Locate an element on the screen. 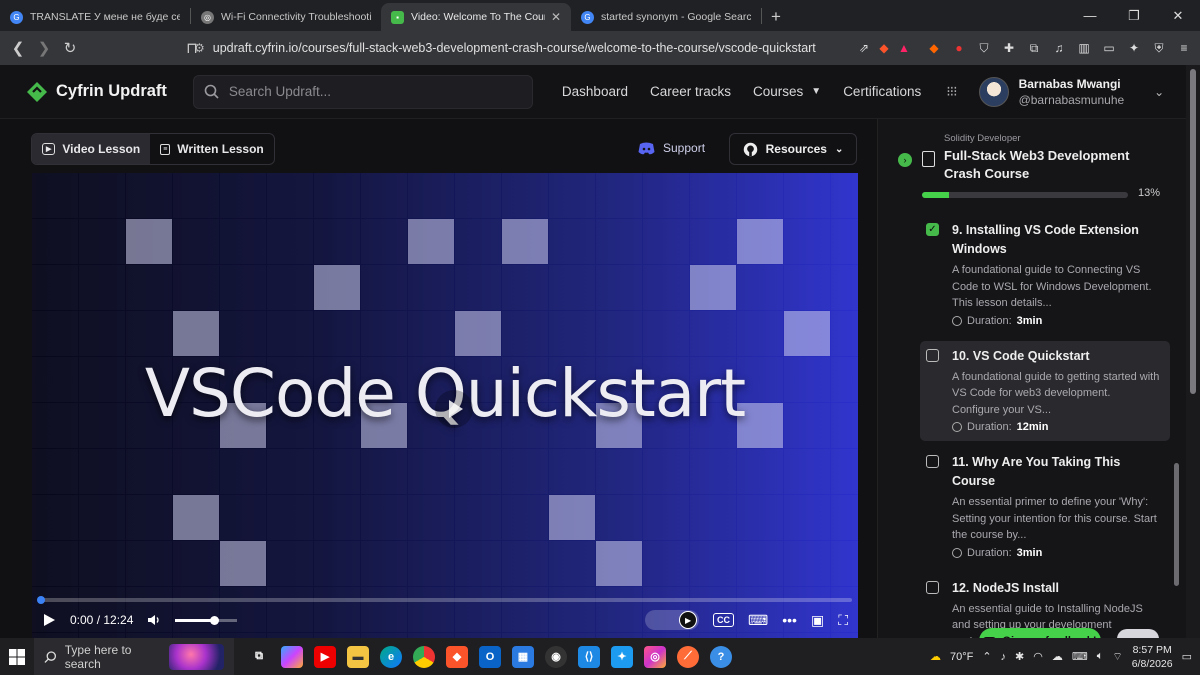 Image resolution: width=1200 pixels, height=675 pixels. github-desktop-icon: ◉ is located at coordinates (556, 656).